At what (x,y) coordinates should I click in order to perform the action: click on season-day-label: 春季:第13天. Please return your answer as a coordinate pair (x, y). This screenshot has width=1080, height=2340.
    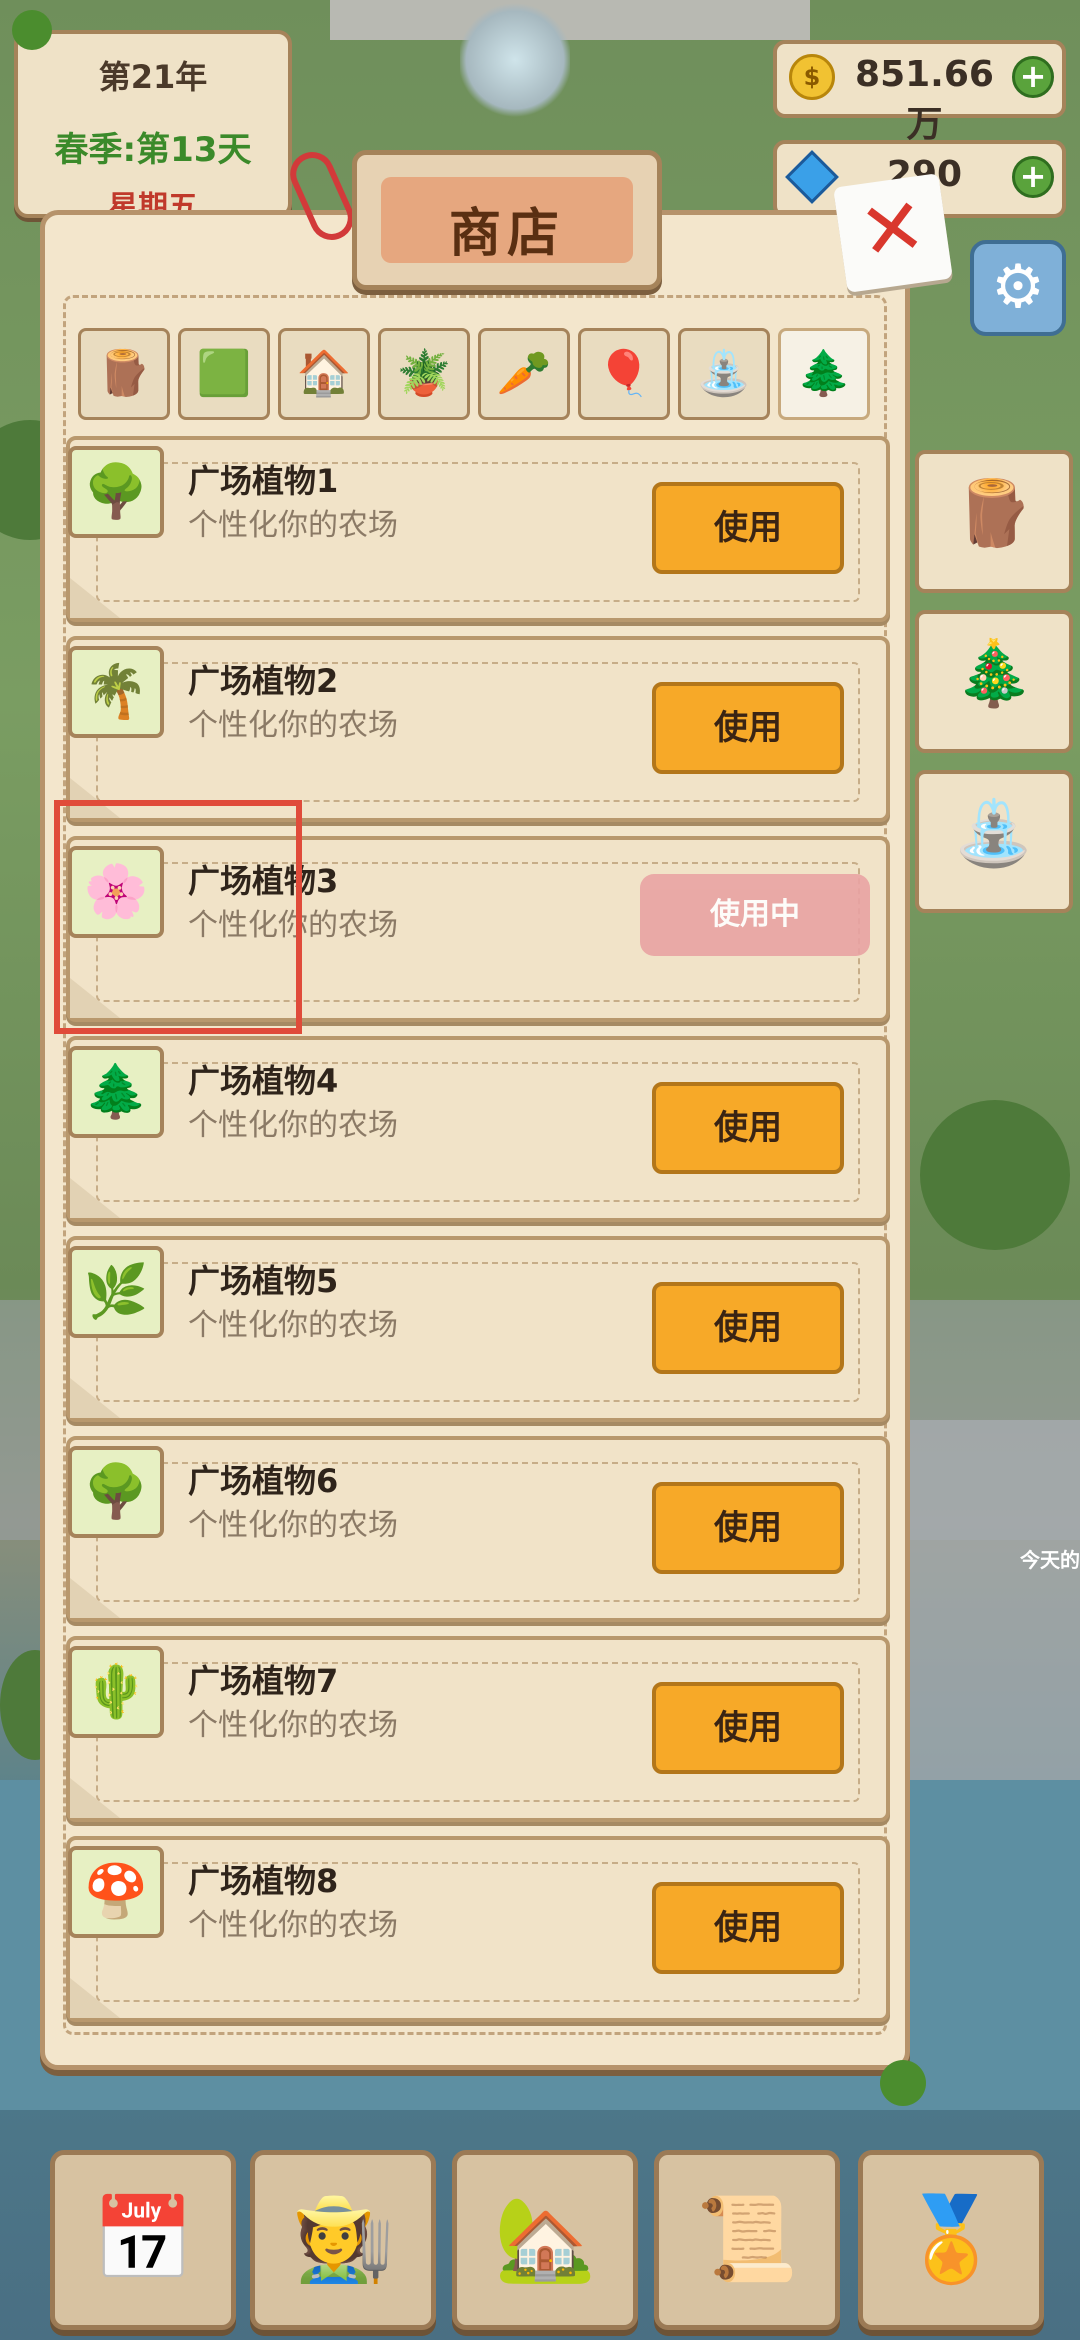
    Looking at the image, I should click on (153, 150).